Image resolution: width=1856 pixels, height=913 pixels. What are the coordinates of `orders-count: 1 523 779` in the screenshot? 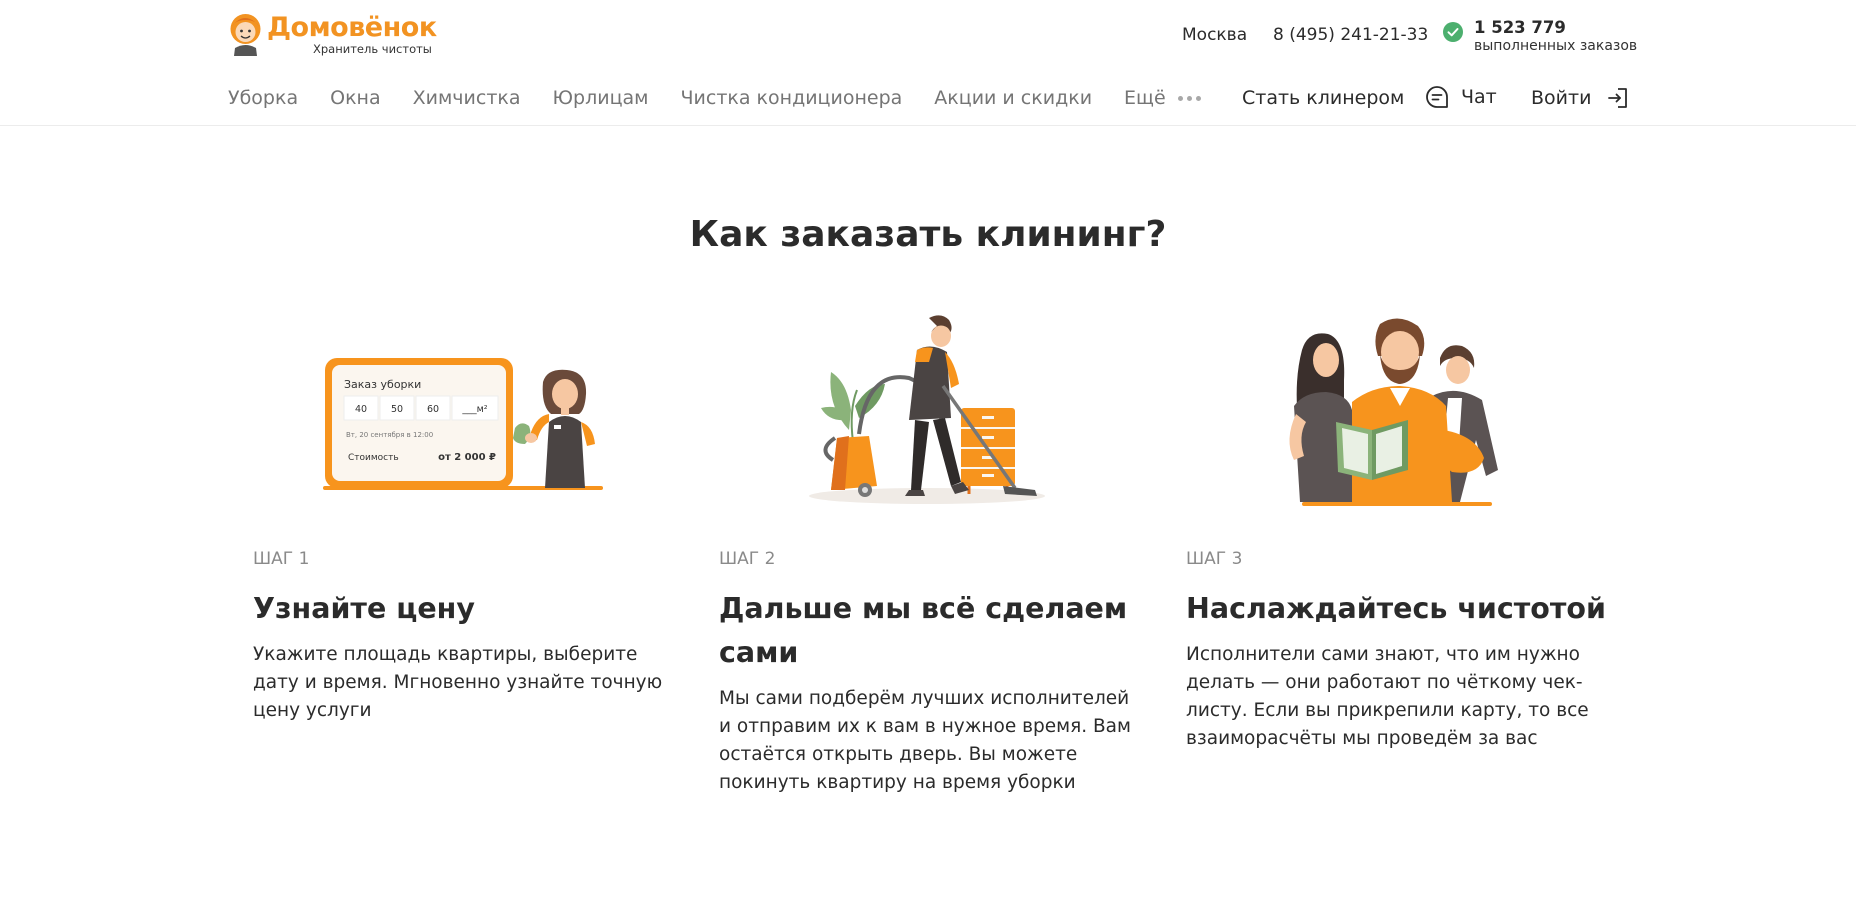 It's located at (1520, 27).